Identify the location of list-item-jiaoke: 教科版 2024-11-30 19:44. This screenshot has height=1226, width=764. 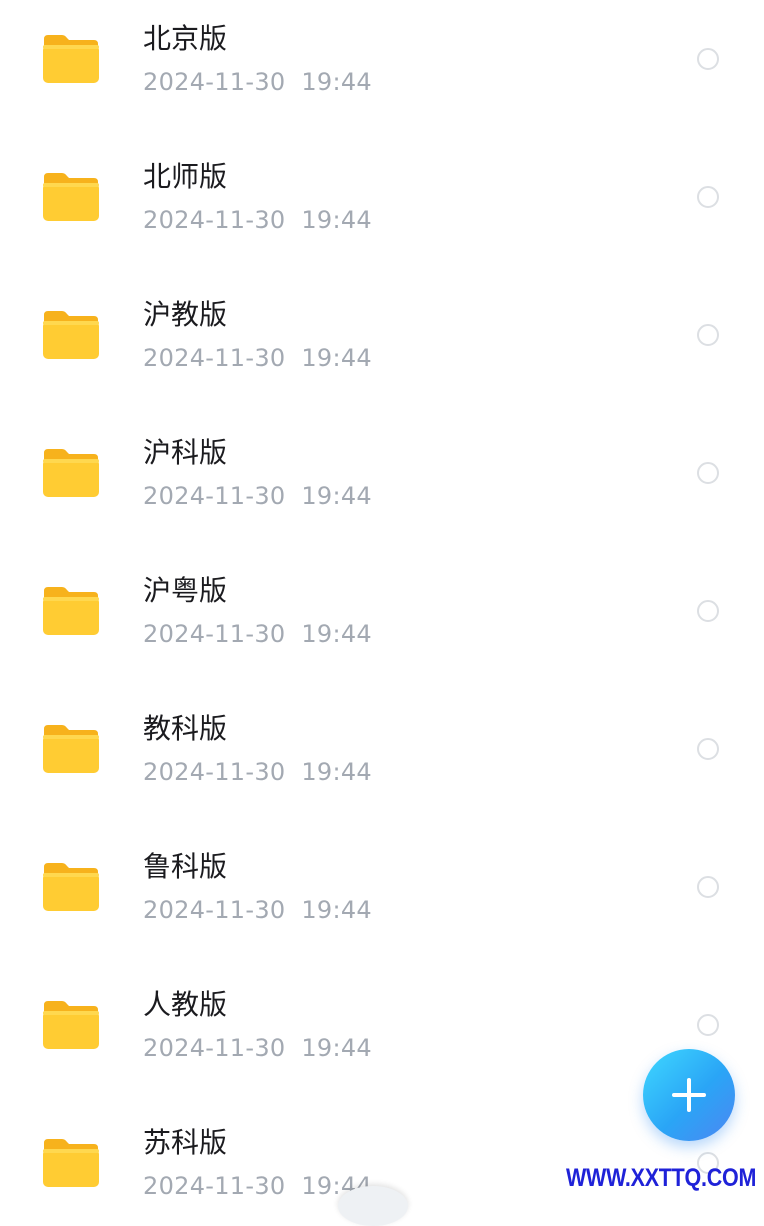
(382, 759).